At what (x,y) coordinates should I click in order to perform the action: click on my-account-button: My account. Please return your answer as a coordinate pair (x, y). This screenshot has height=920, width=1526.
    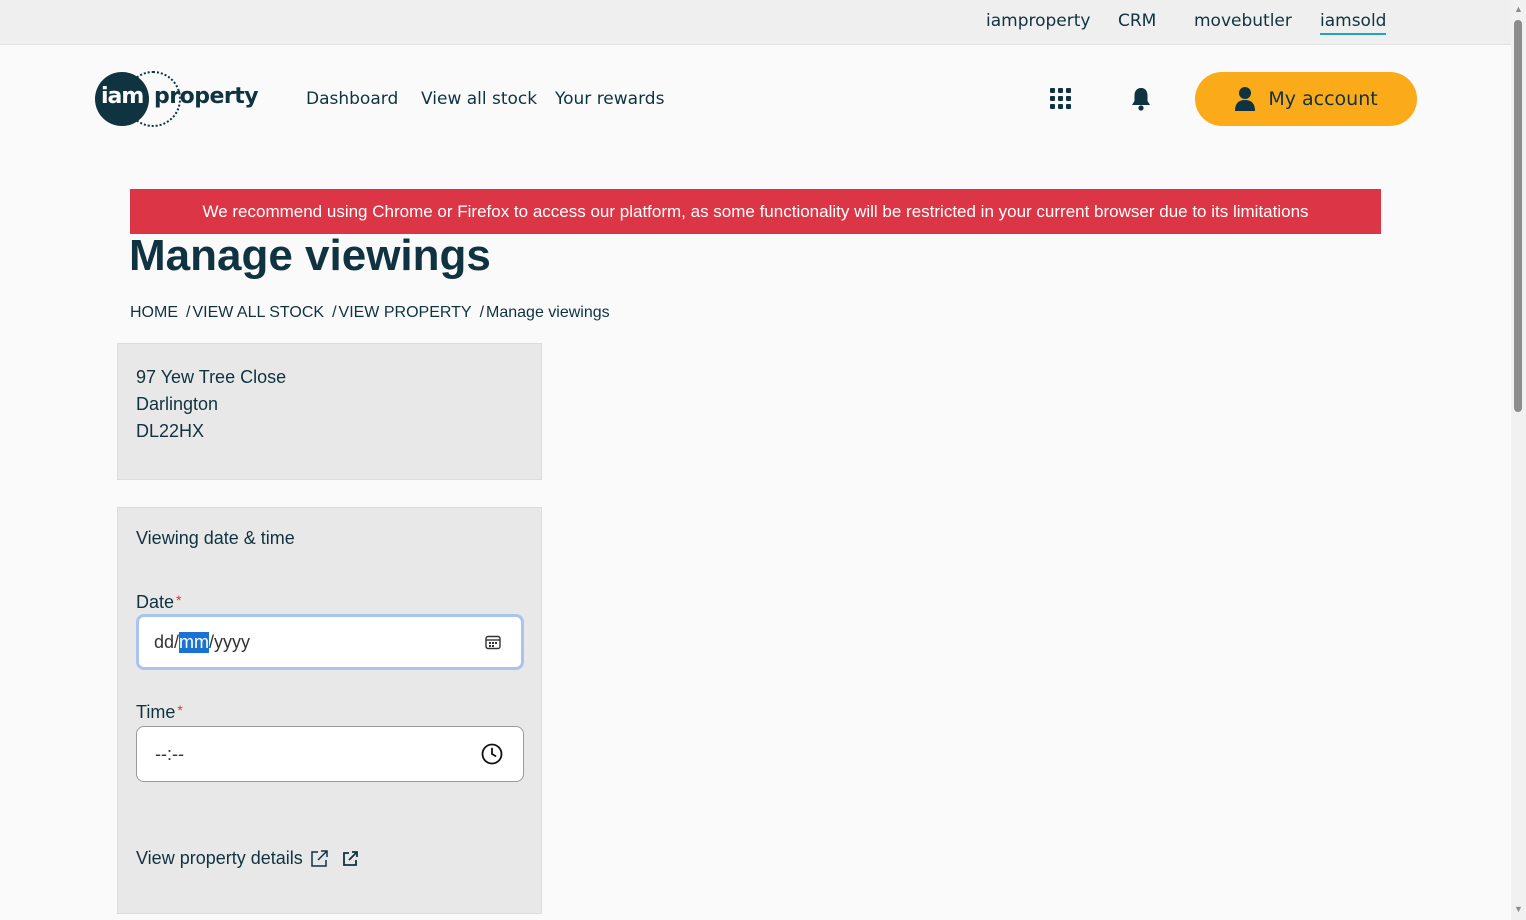
    Looking at the image, I should click on (1306, 99).